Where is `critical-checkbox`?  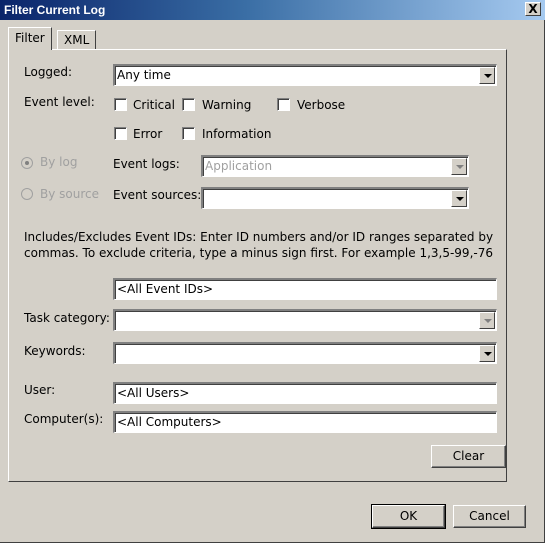
critical-checkbox is located at coordinates (120, 104).